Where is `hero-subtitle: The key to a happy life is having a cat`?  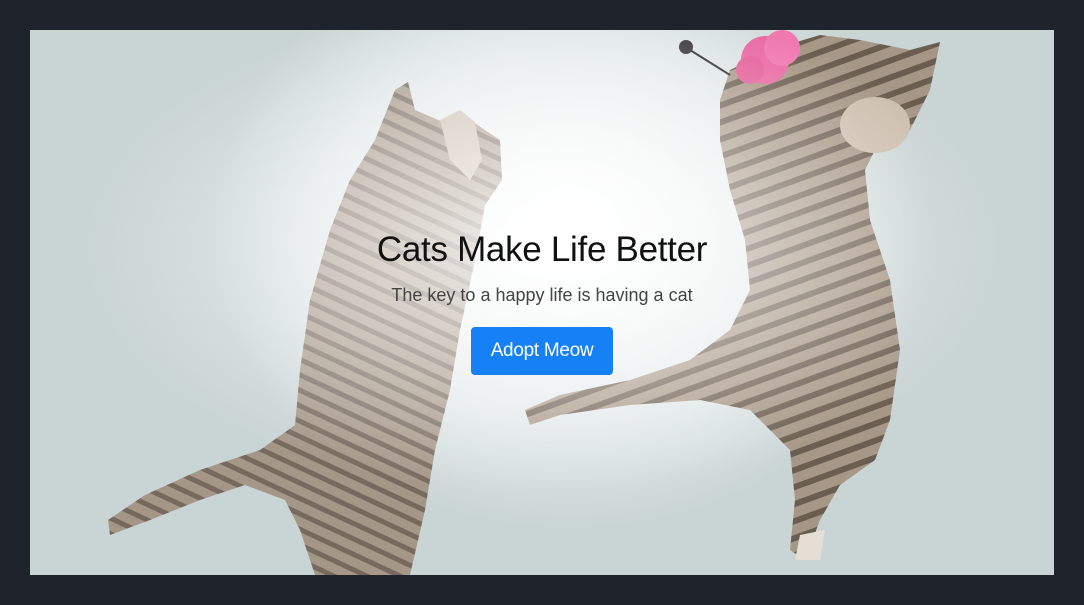
hero-subtitle: The key to a happy life is having a cat is located at coordinates (542, 295).